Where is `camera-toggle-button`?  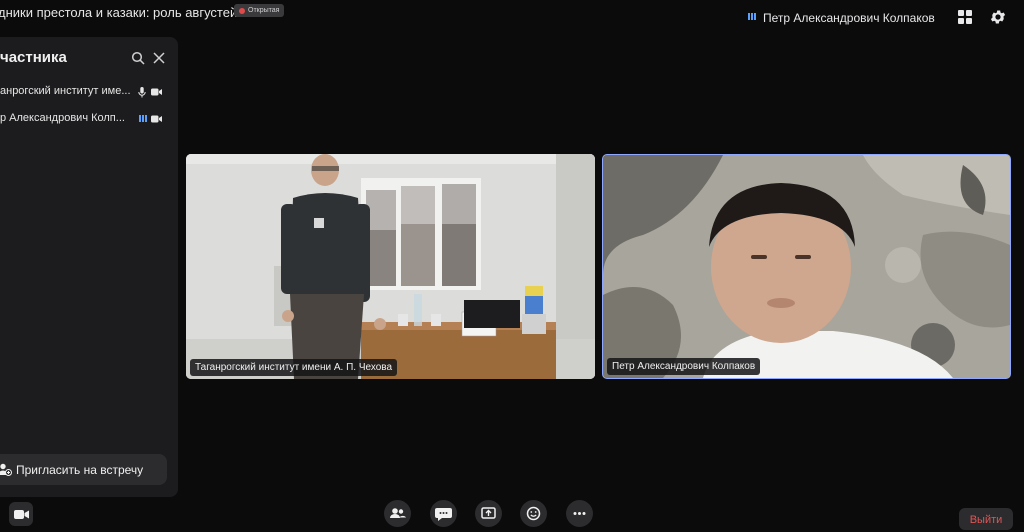 camera-toggle-button is located at coordinates (21, 514).